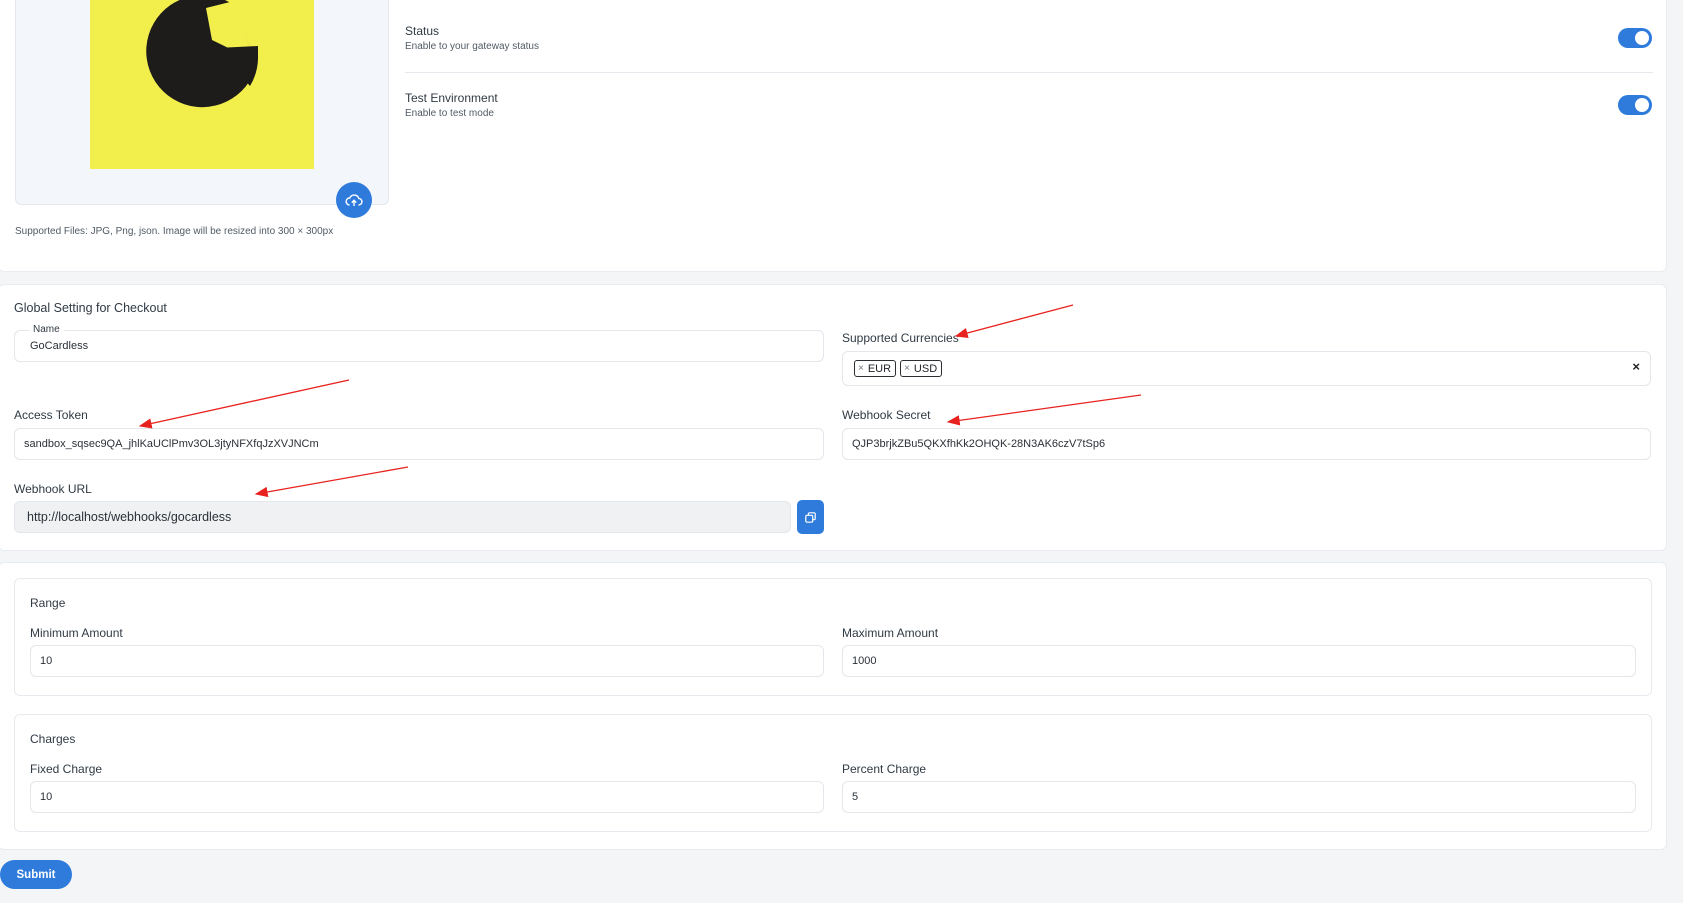 This screenshot has width=1683, height=903. What do you see at coordinates (855, 797) in the screenshot?
I see `percent-charge-value: 5` at bounding box center [855, 797].